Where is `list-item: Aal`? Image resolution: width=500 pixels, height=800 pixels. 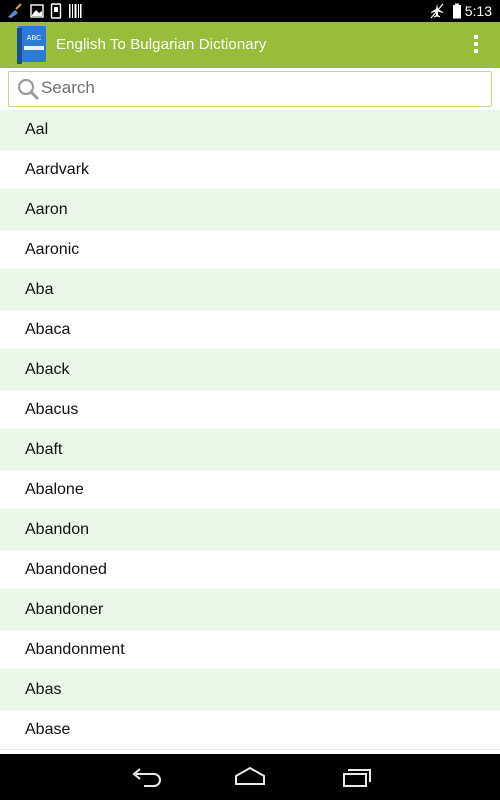 list-item: Aal is located at coordinates (250, 130).